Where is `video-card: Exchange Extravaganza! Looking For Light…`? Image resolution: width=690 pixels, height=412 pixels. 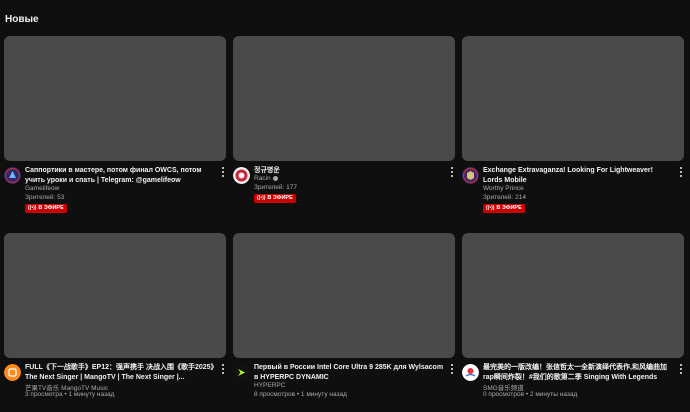 video-card: Exchange Extravaganza! Looking For Light… is located at coordinates (573, 128).